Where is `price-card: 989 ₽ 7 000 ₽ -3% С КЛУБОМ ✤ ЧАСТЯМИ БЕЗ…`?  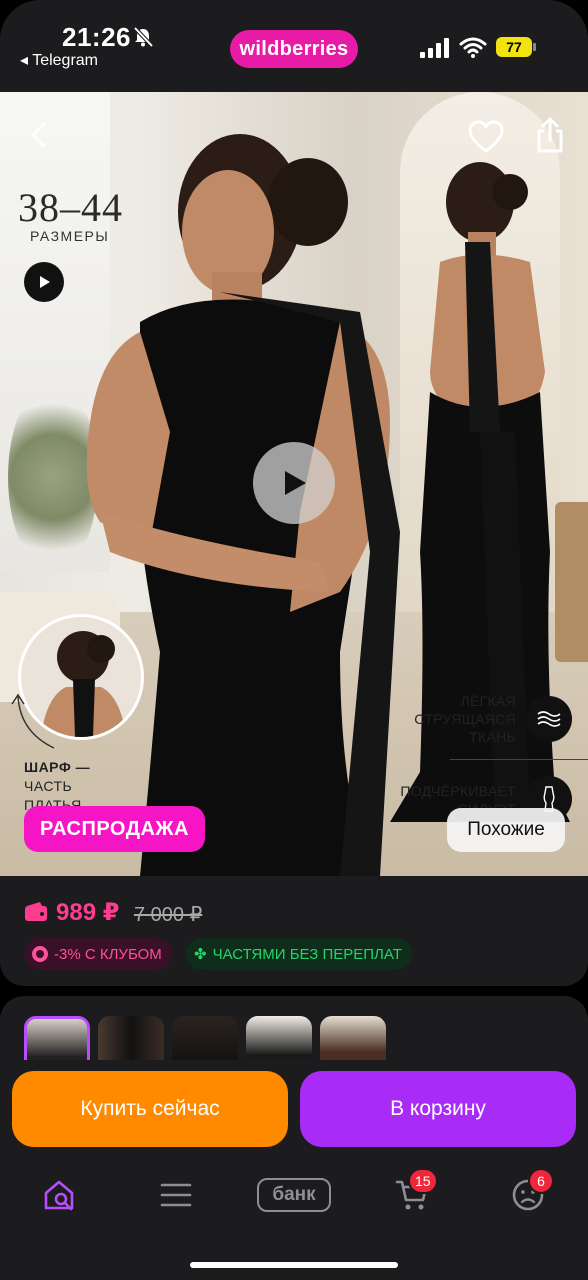 price-card: 989 ₽ 7 000 ₽ -3% С КЛУБОМ ✤ ЧАСТЯМИ БЕЗ… is located at coordinates (294, 931).